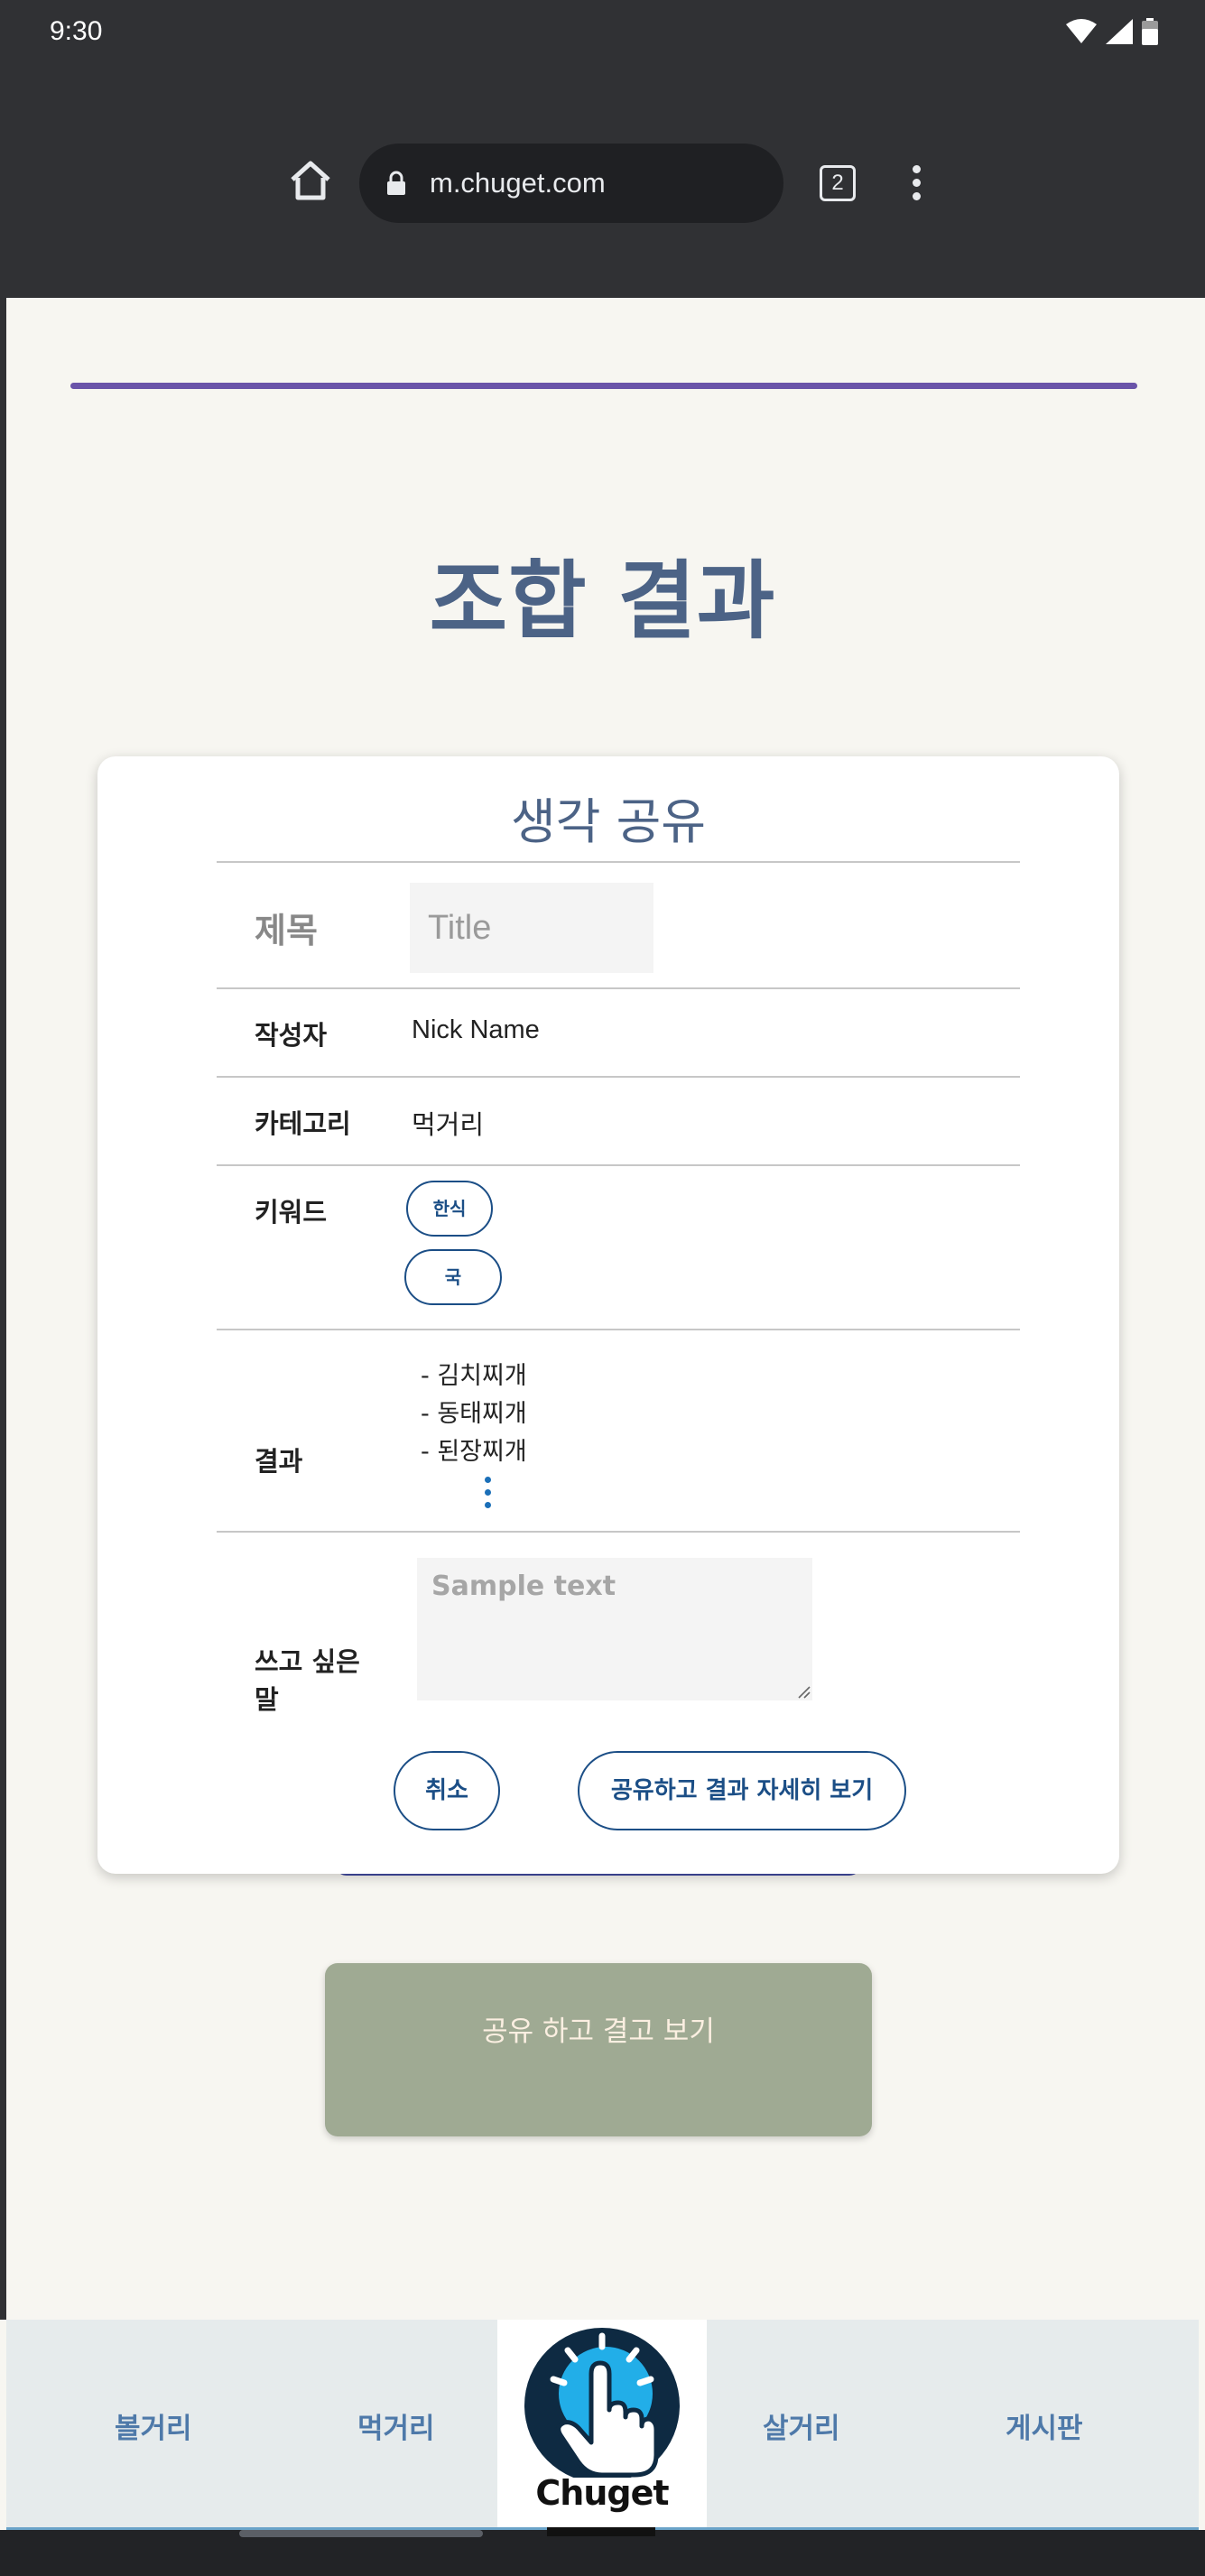 Image resolution: width=1205 pixels, height=2576 pixels. What do you see at coordinates (615, 1629) in the screenshot?
I see `message-textarea` at bounding box center [615, 1629].